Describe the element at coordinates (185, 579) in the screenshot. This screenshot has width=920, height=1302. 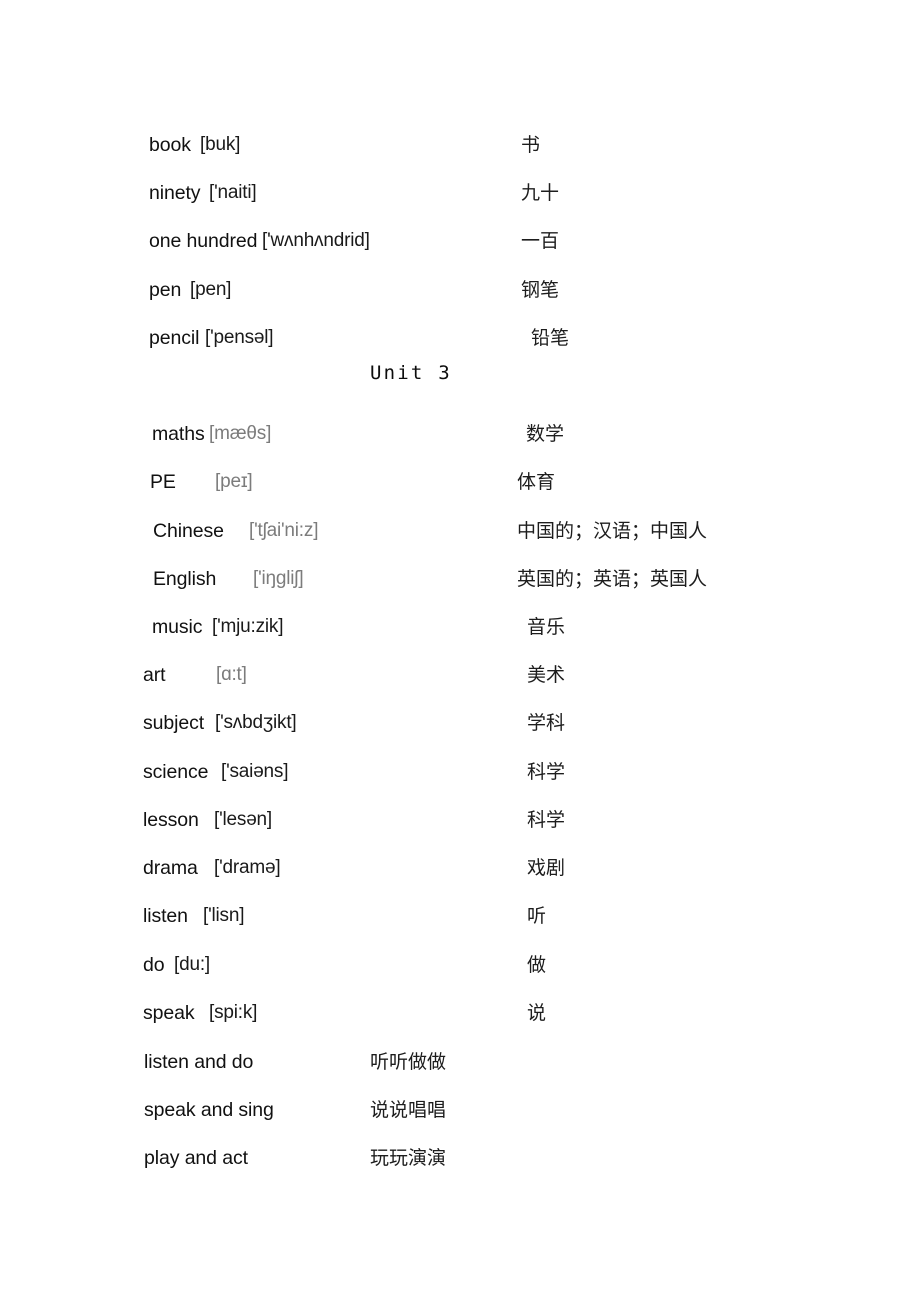
I see `vocabulary-term: English` at that location.